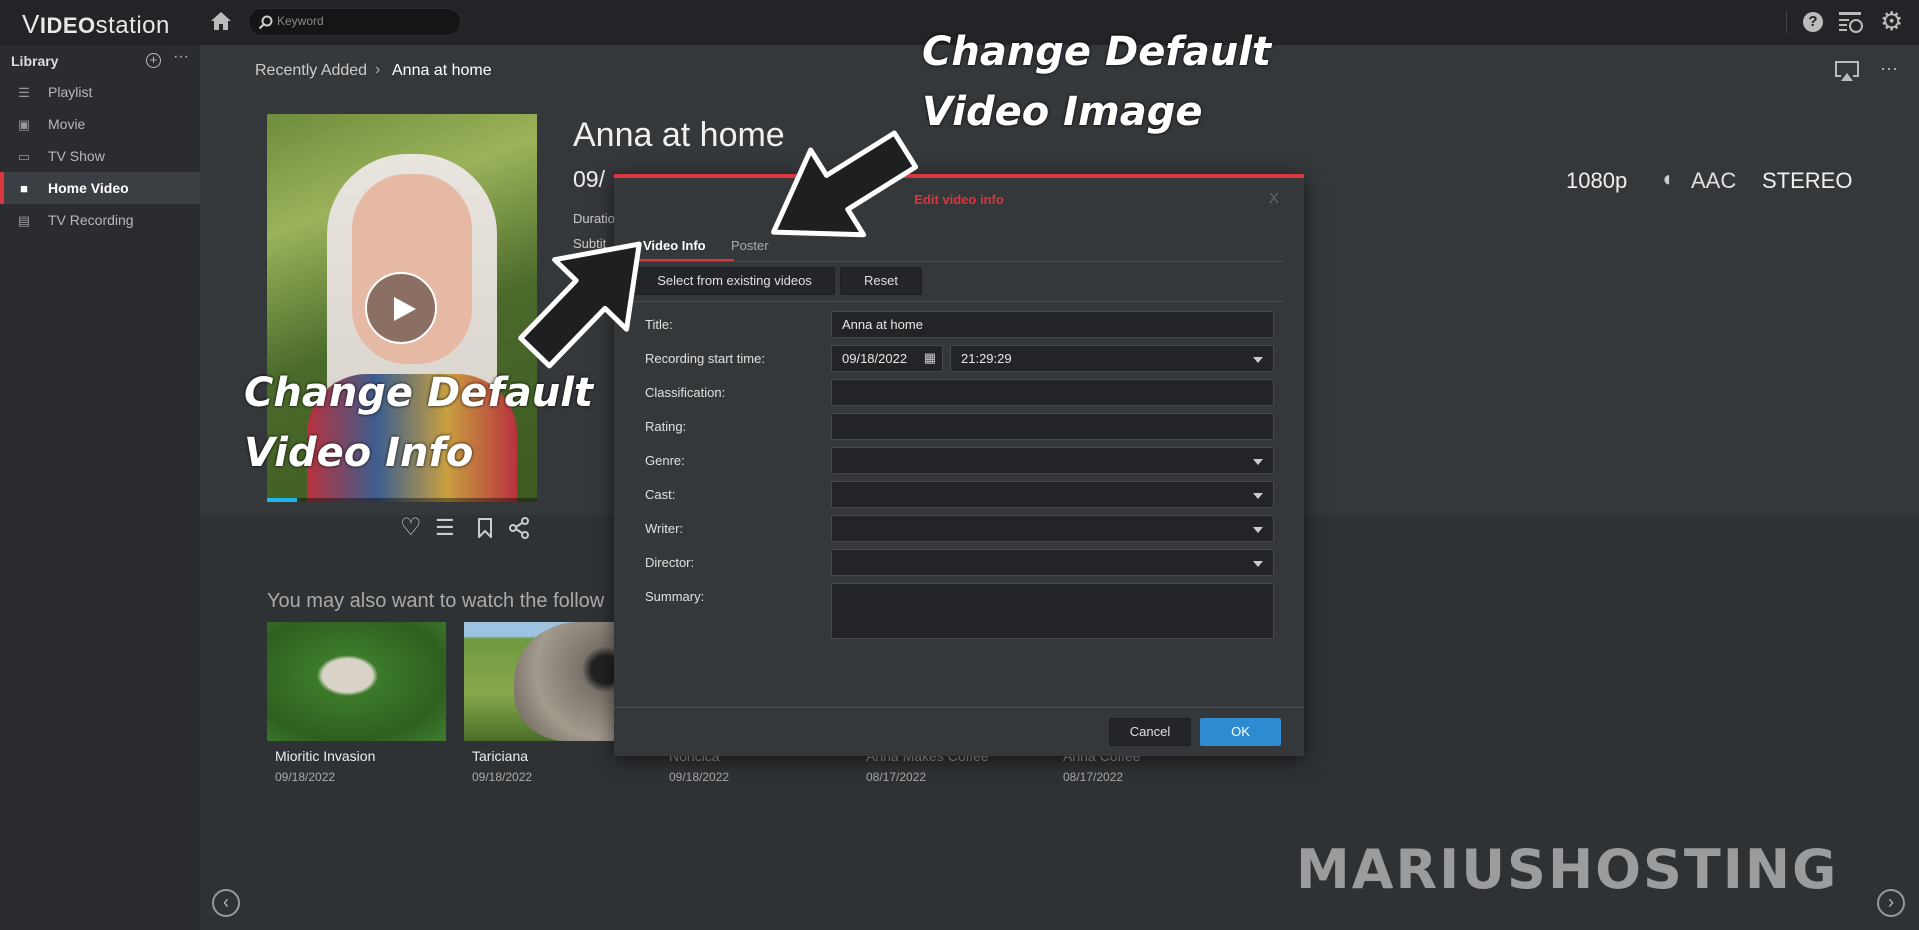 The height and width of the screenshot is (930, 1919). What do you see at coordinates (845, 184) in the screenshot?
I see `arrow-to-poster-tab` at bounding box center [845, 184].